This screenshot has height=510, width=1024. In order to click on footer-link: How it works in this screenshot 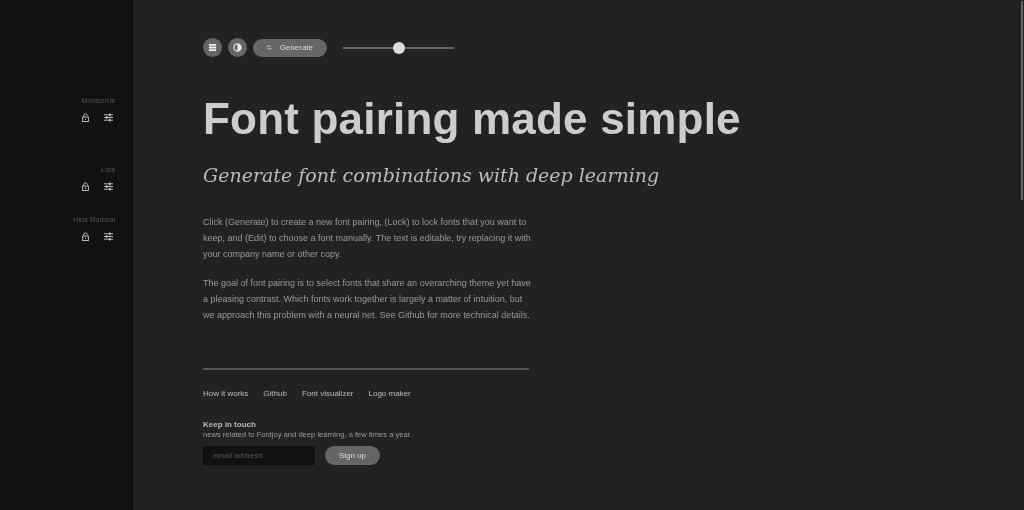, I will do `click(226, 393)`.